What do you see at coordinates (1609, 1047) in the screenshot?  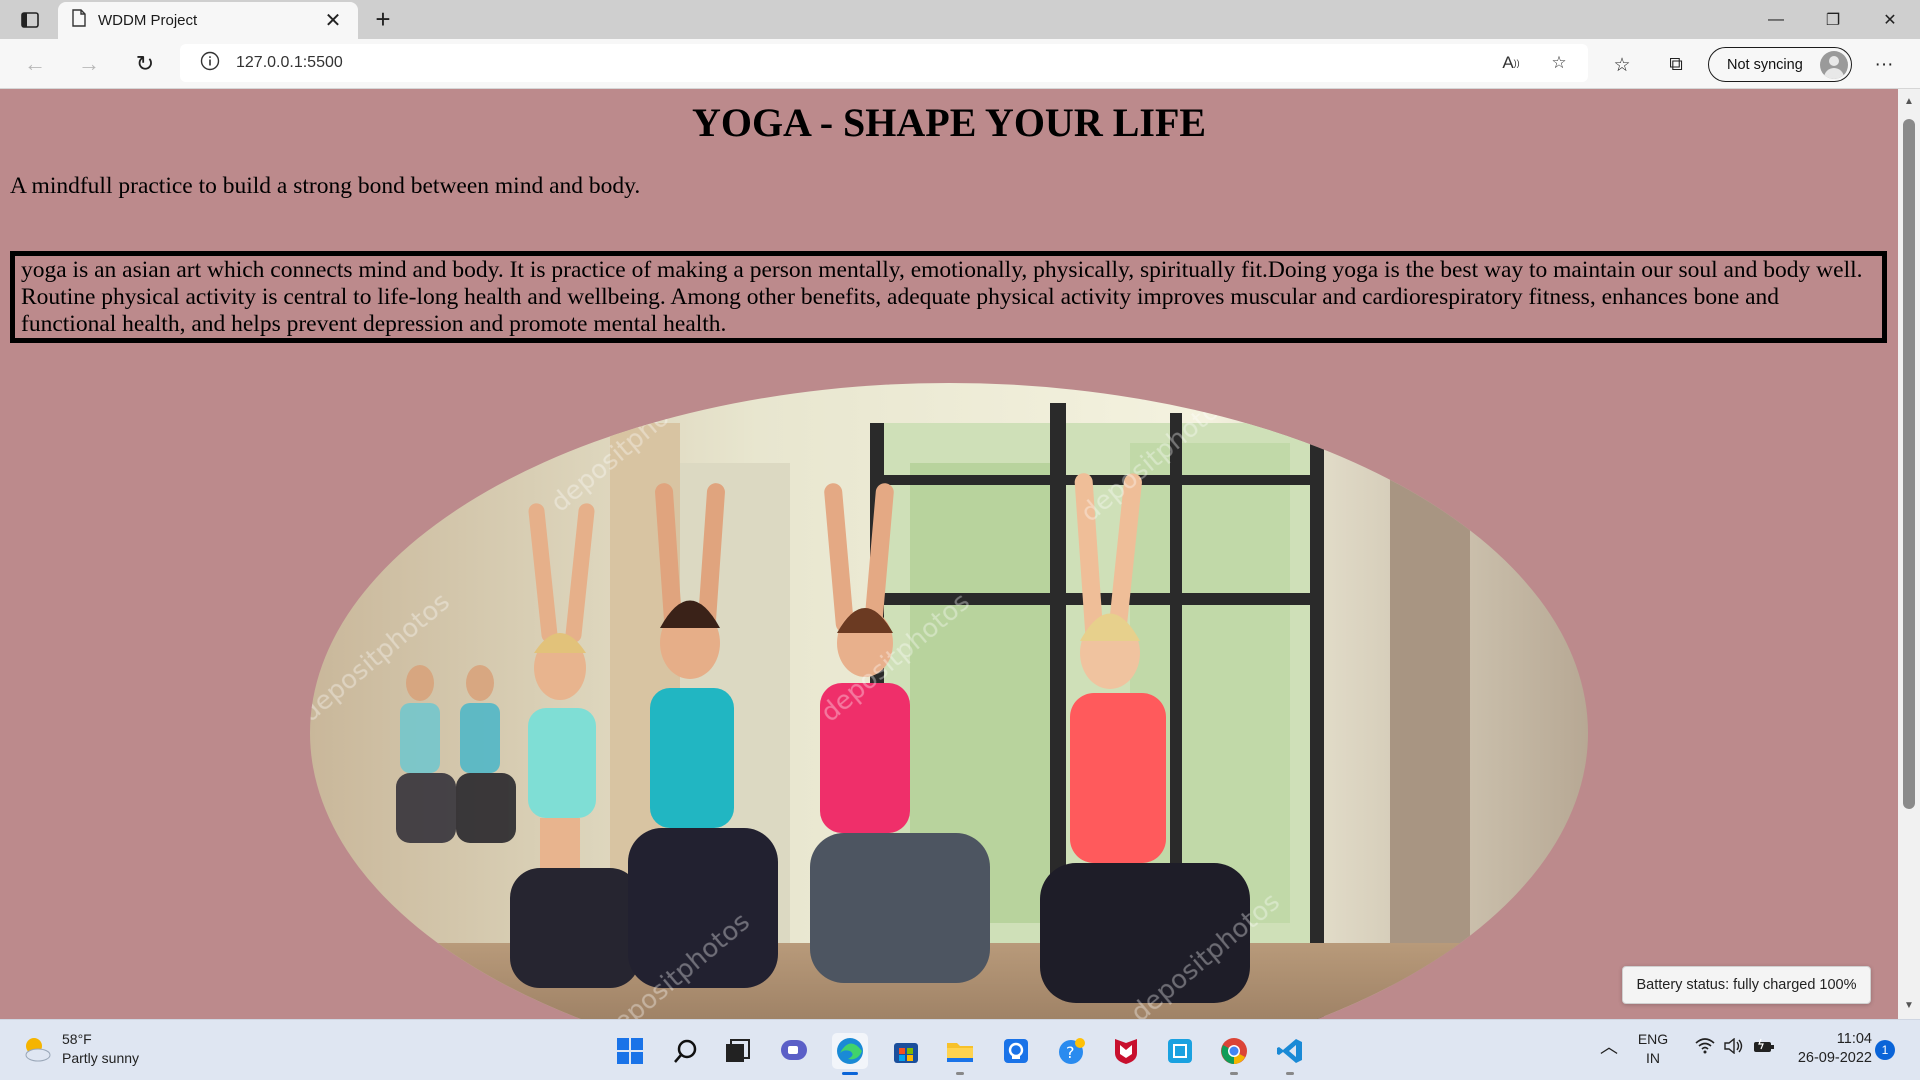 I see `show-hidden-icons: ︿` at bounding box center [1609, 1047].